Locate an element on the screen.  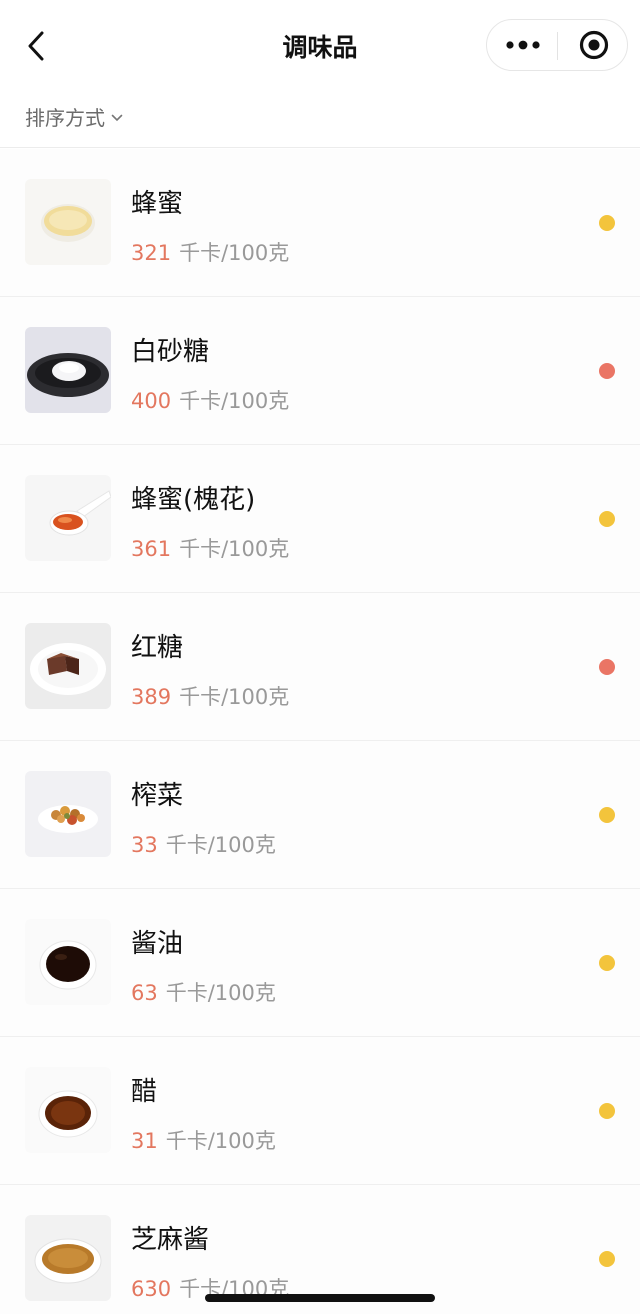
calorie-value: 63 is located at coordinates (144, 993).